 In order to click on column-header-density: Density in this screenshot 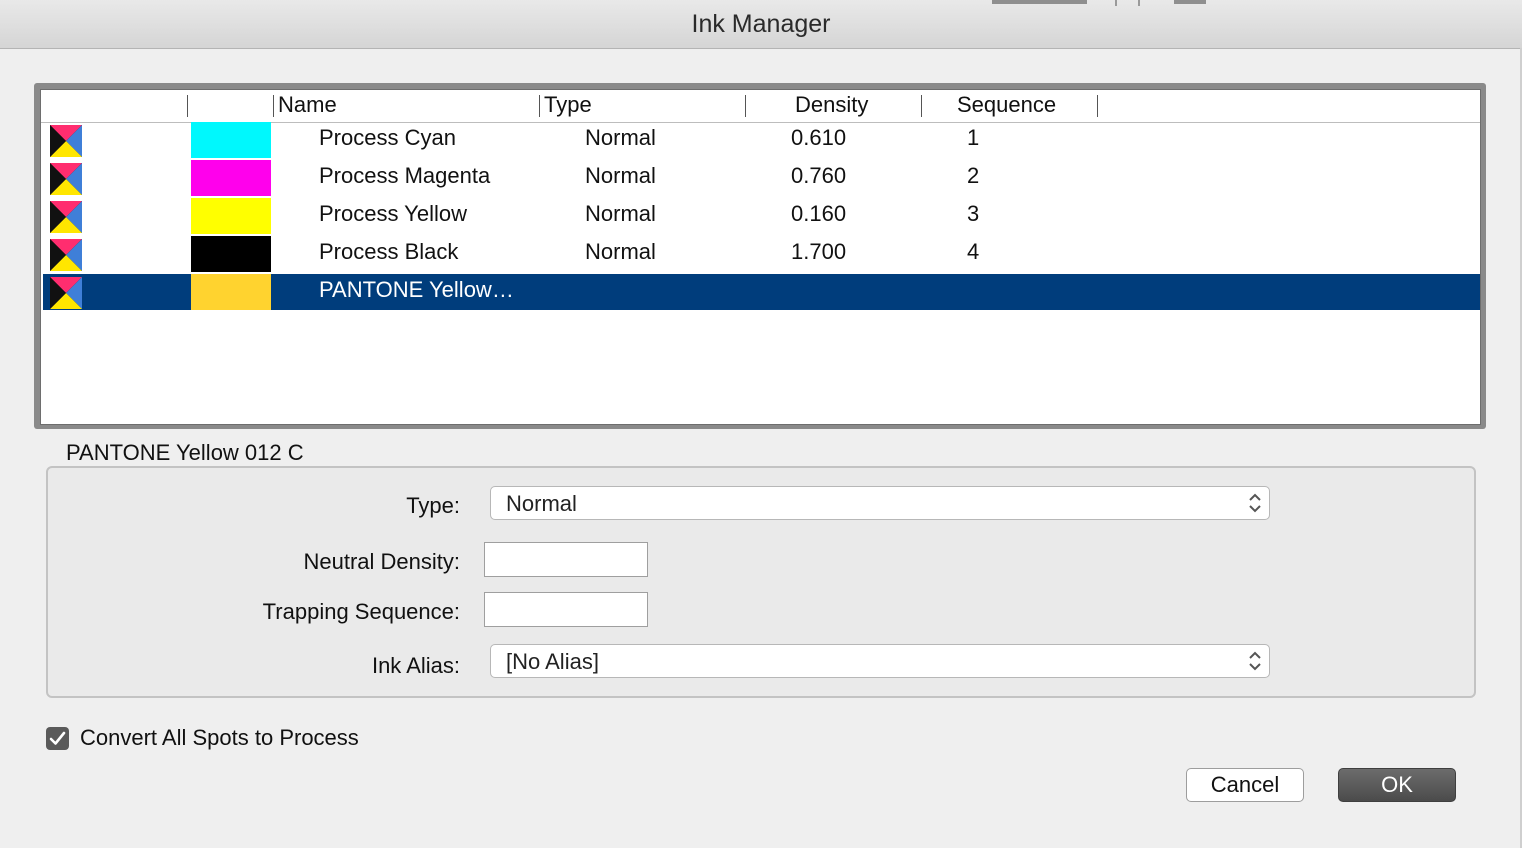, I will do `click(831, 105)`.